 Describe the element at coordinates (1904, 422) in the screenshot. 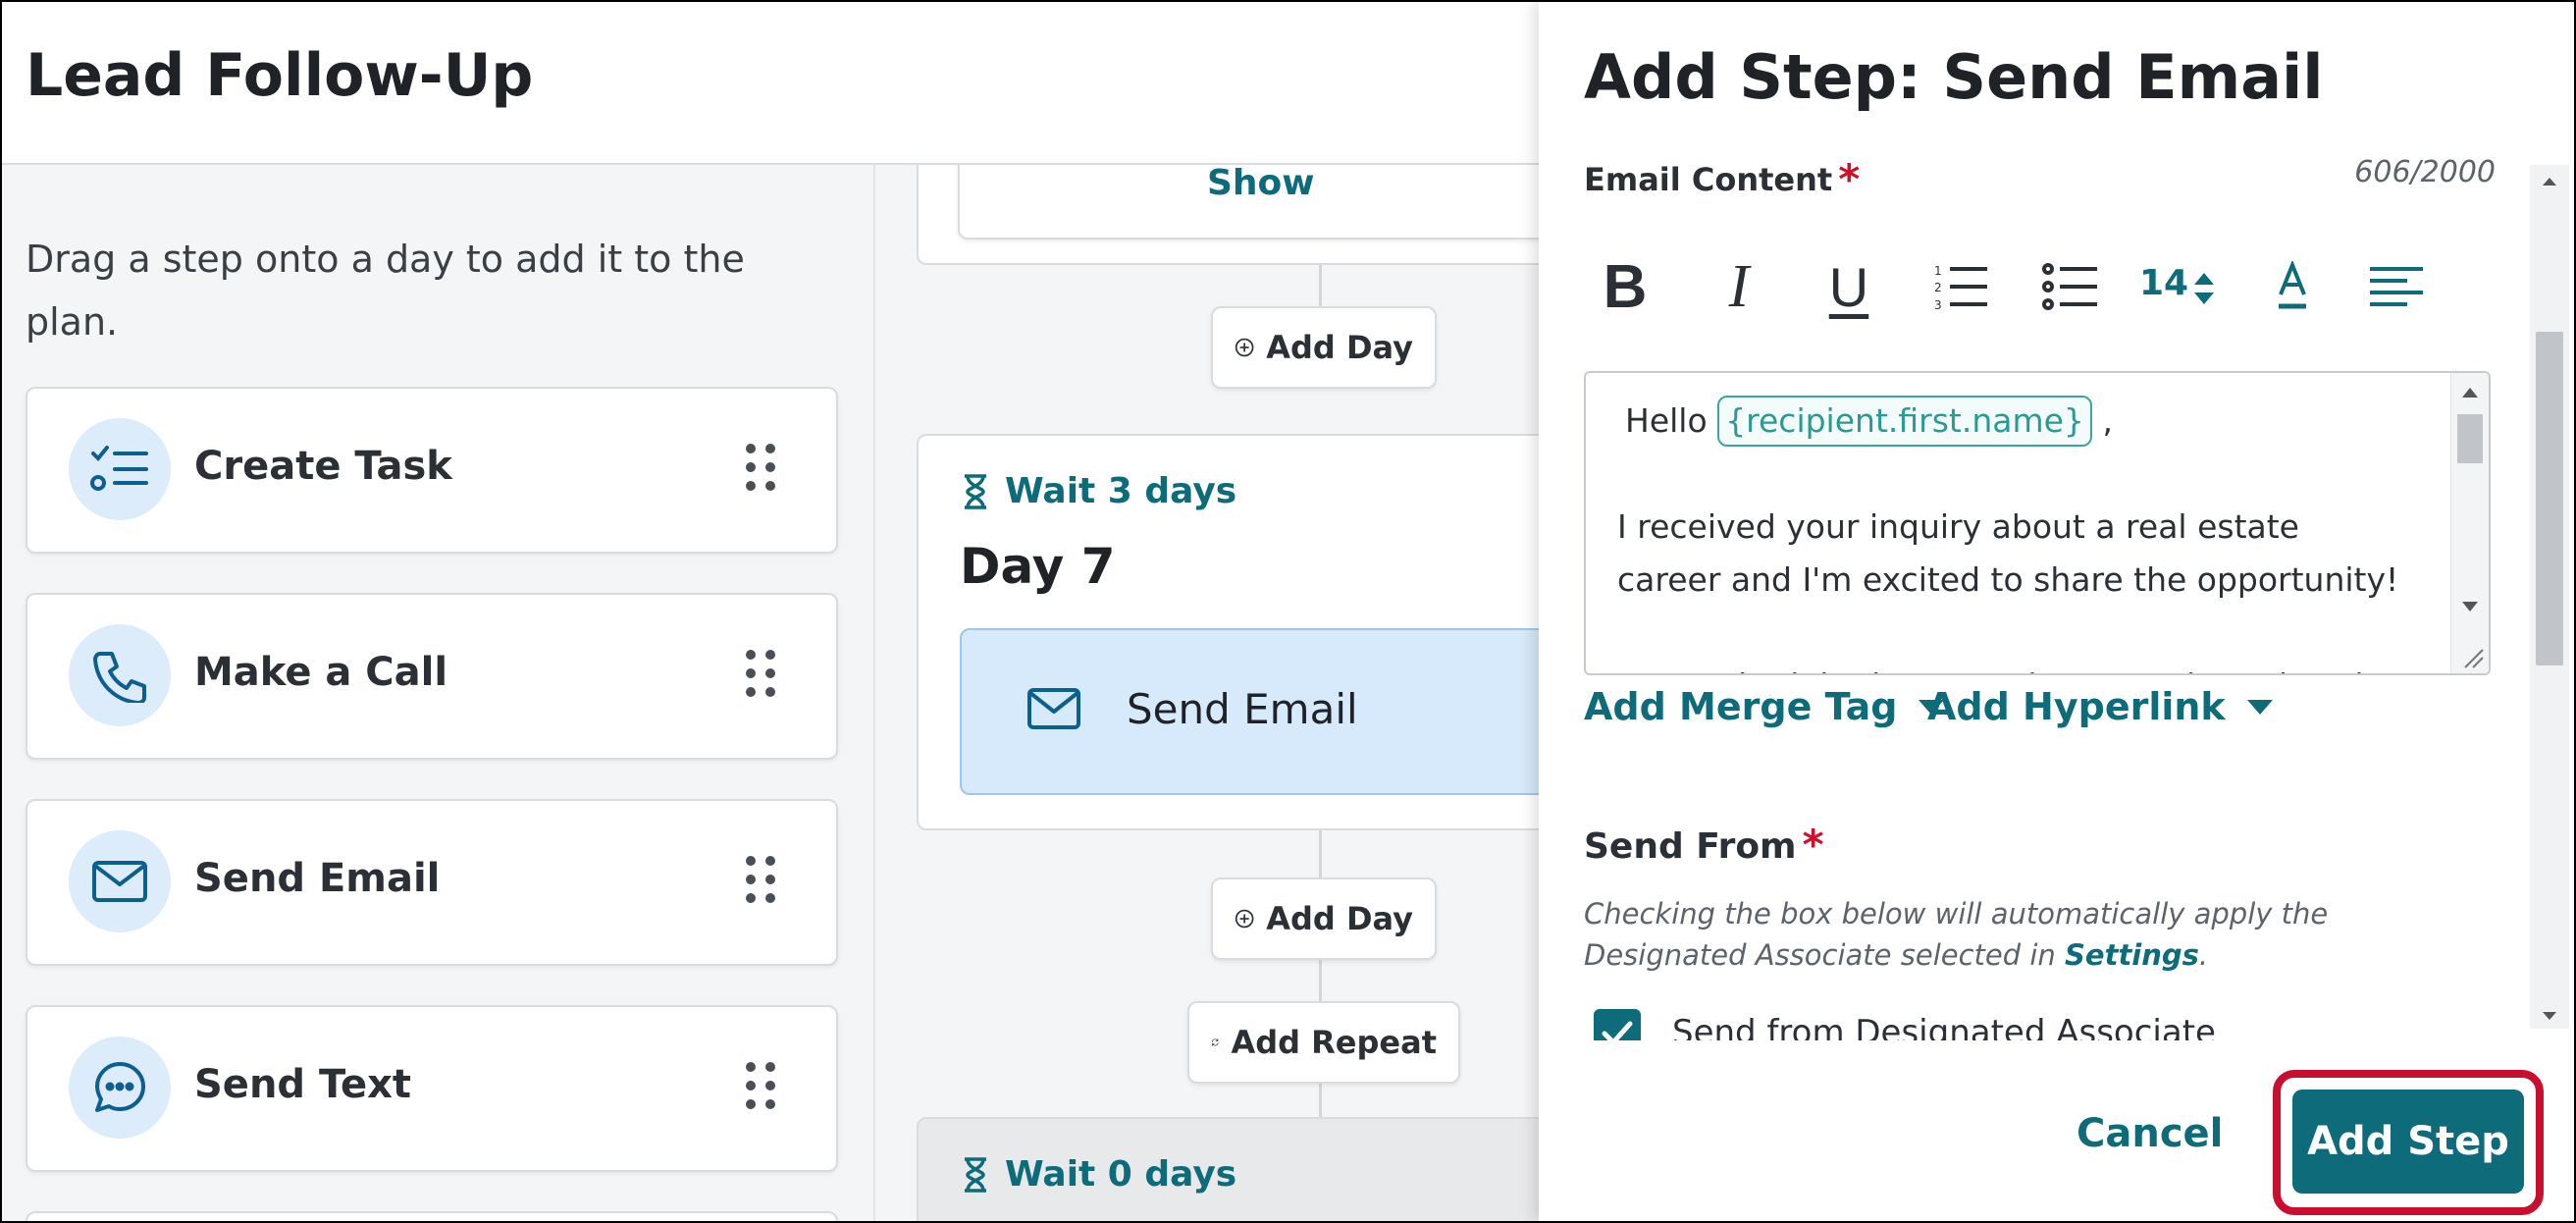

I see `merge-tag-chip: {recipient.first.name}` at that location.